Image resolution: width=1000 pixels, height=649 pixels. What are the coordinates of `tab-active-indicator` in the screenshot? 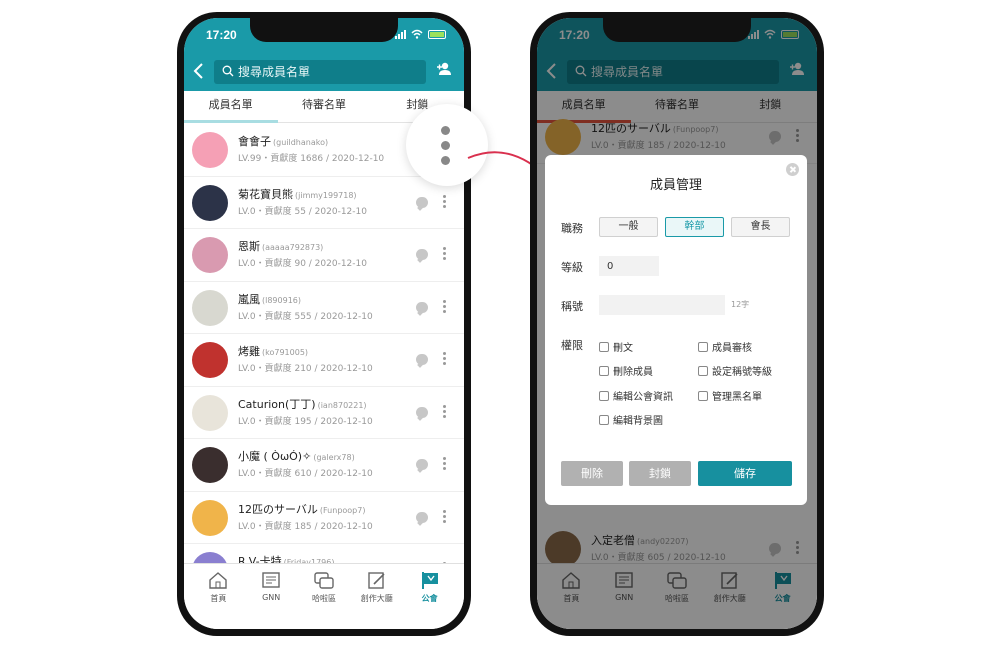 It's located at (231, 121).